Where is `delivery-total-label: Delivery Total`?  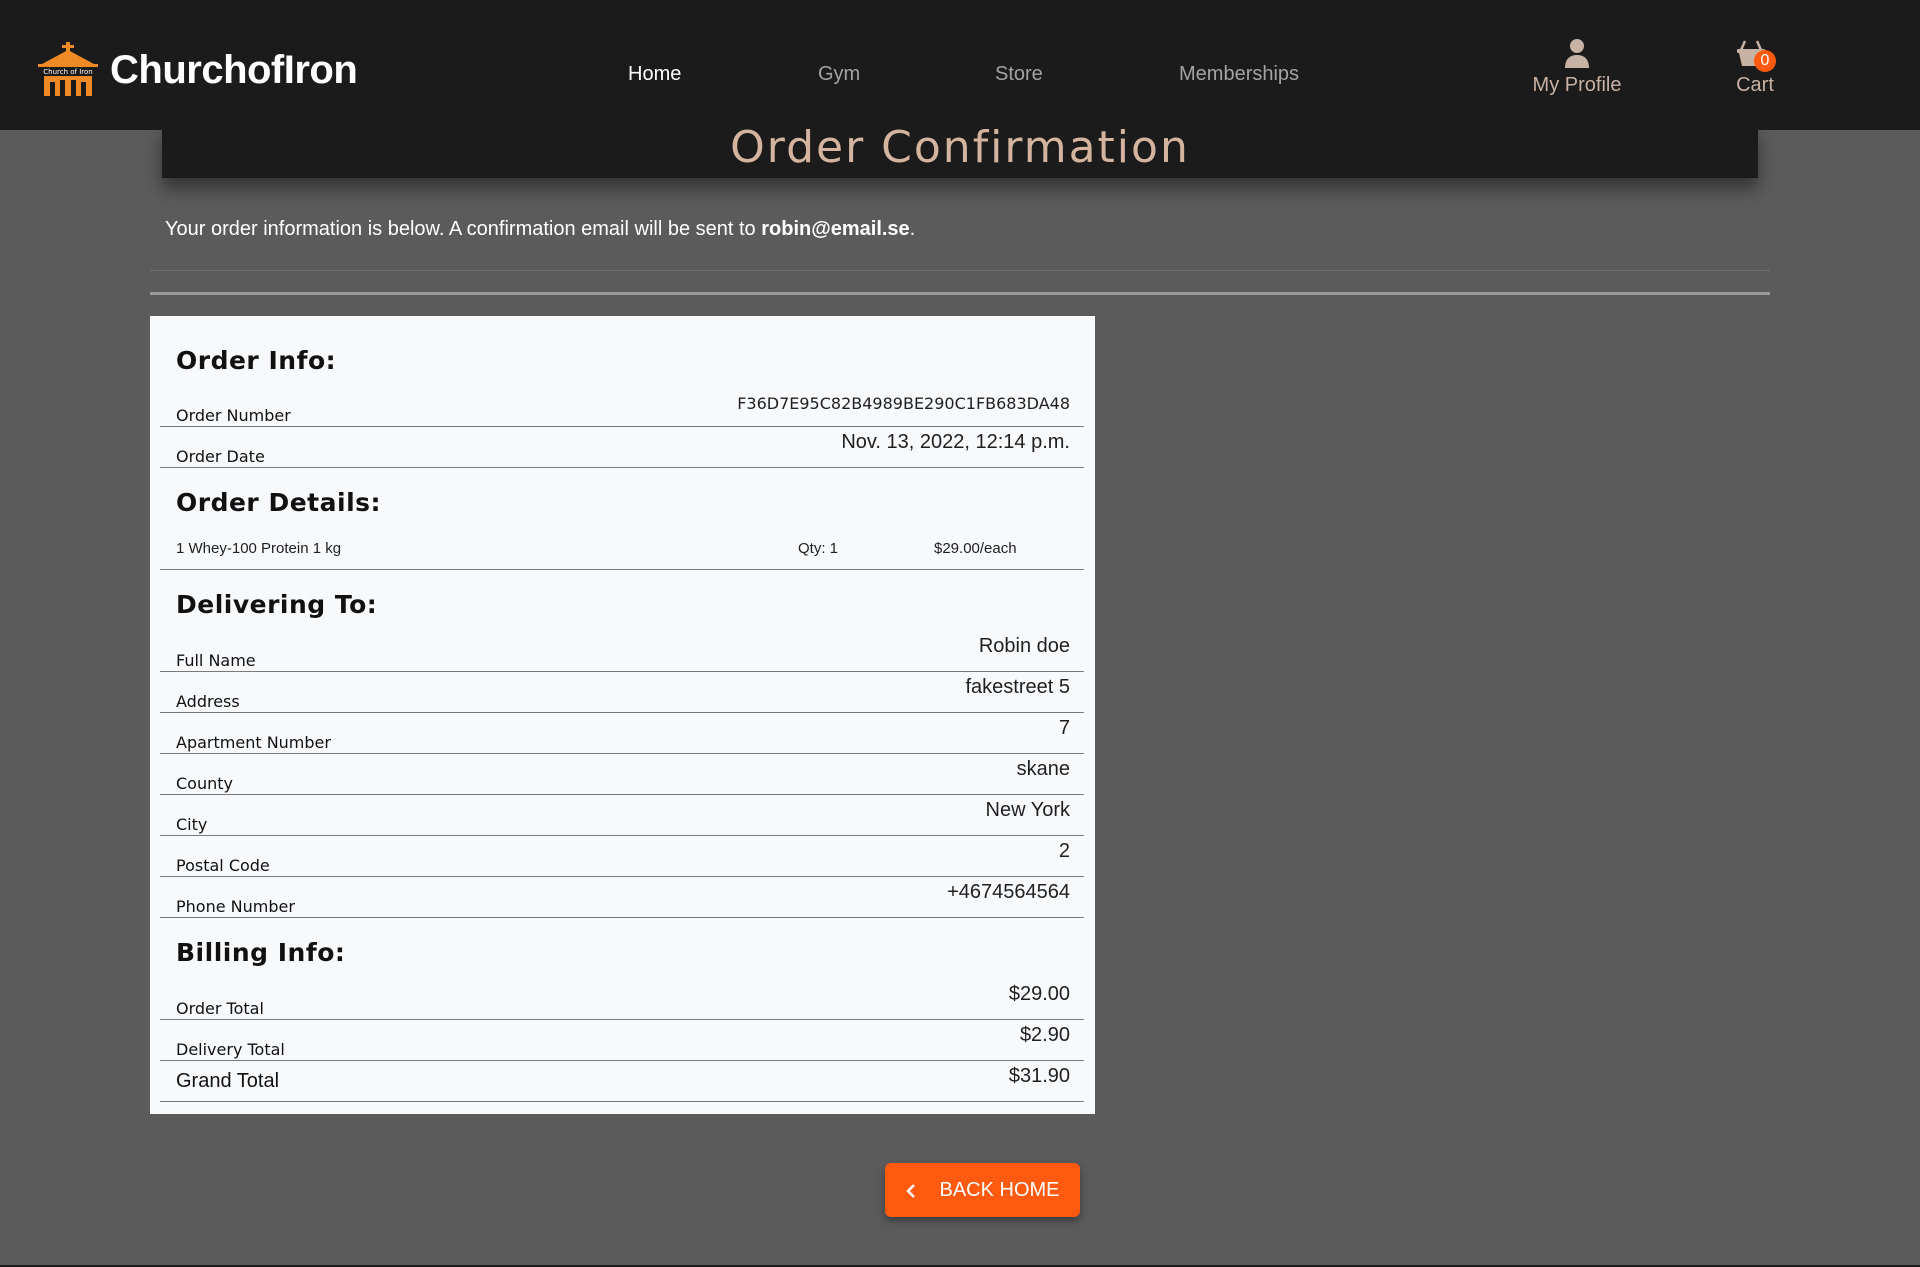 delivery-total-label: Delivery Total is located at coordinates (230, 1049).